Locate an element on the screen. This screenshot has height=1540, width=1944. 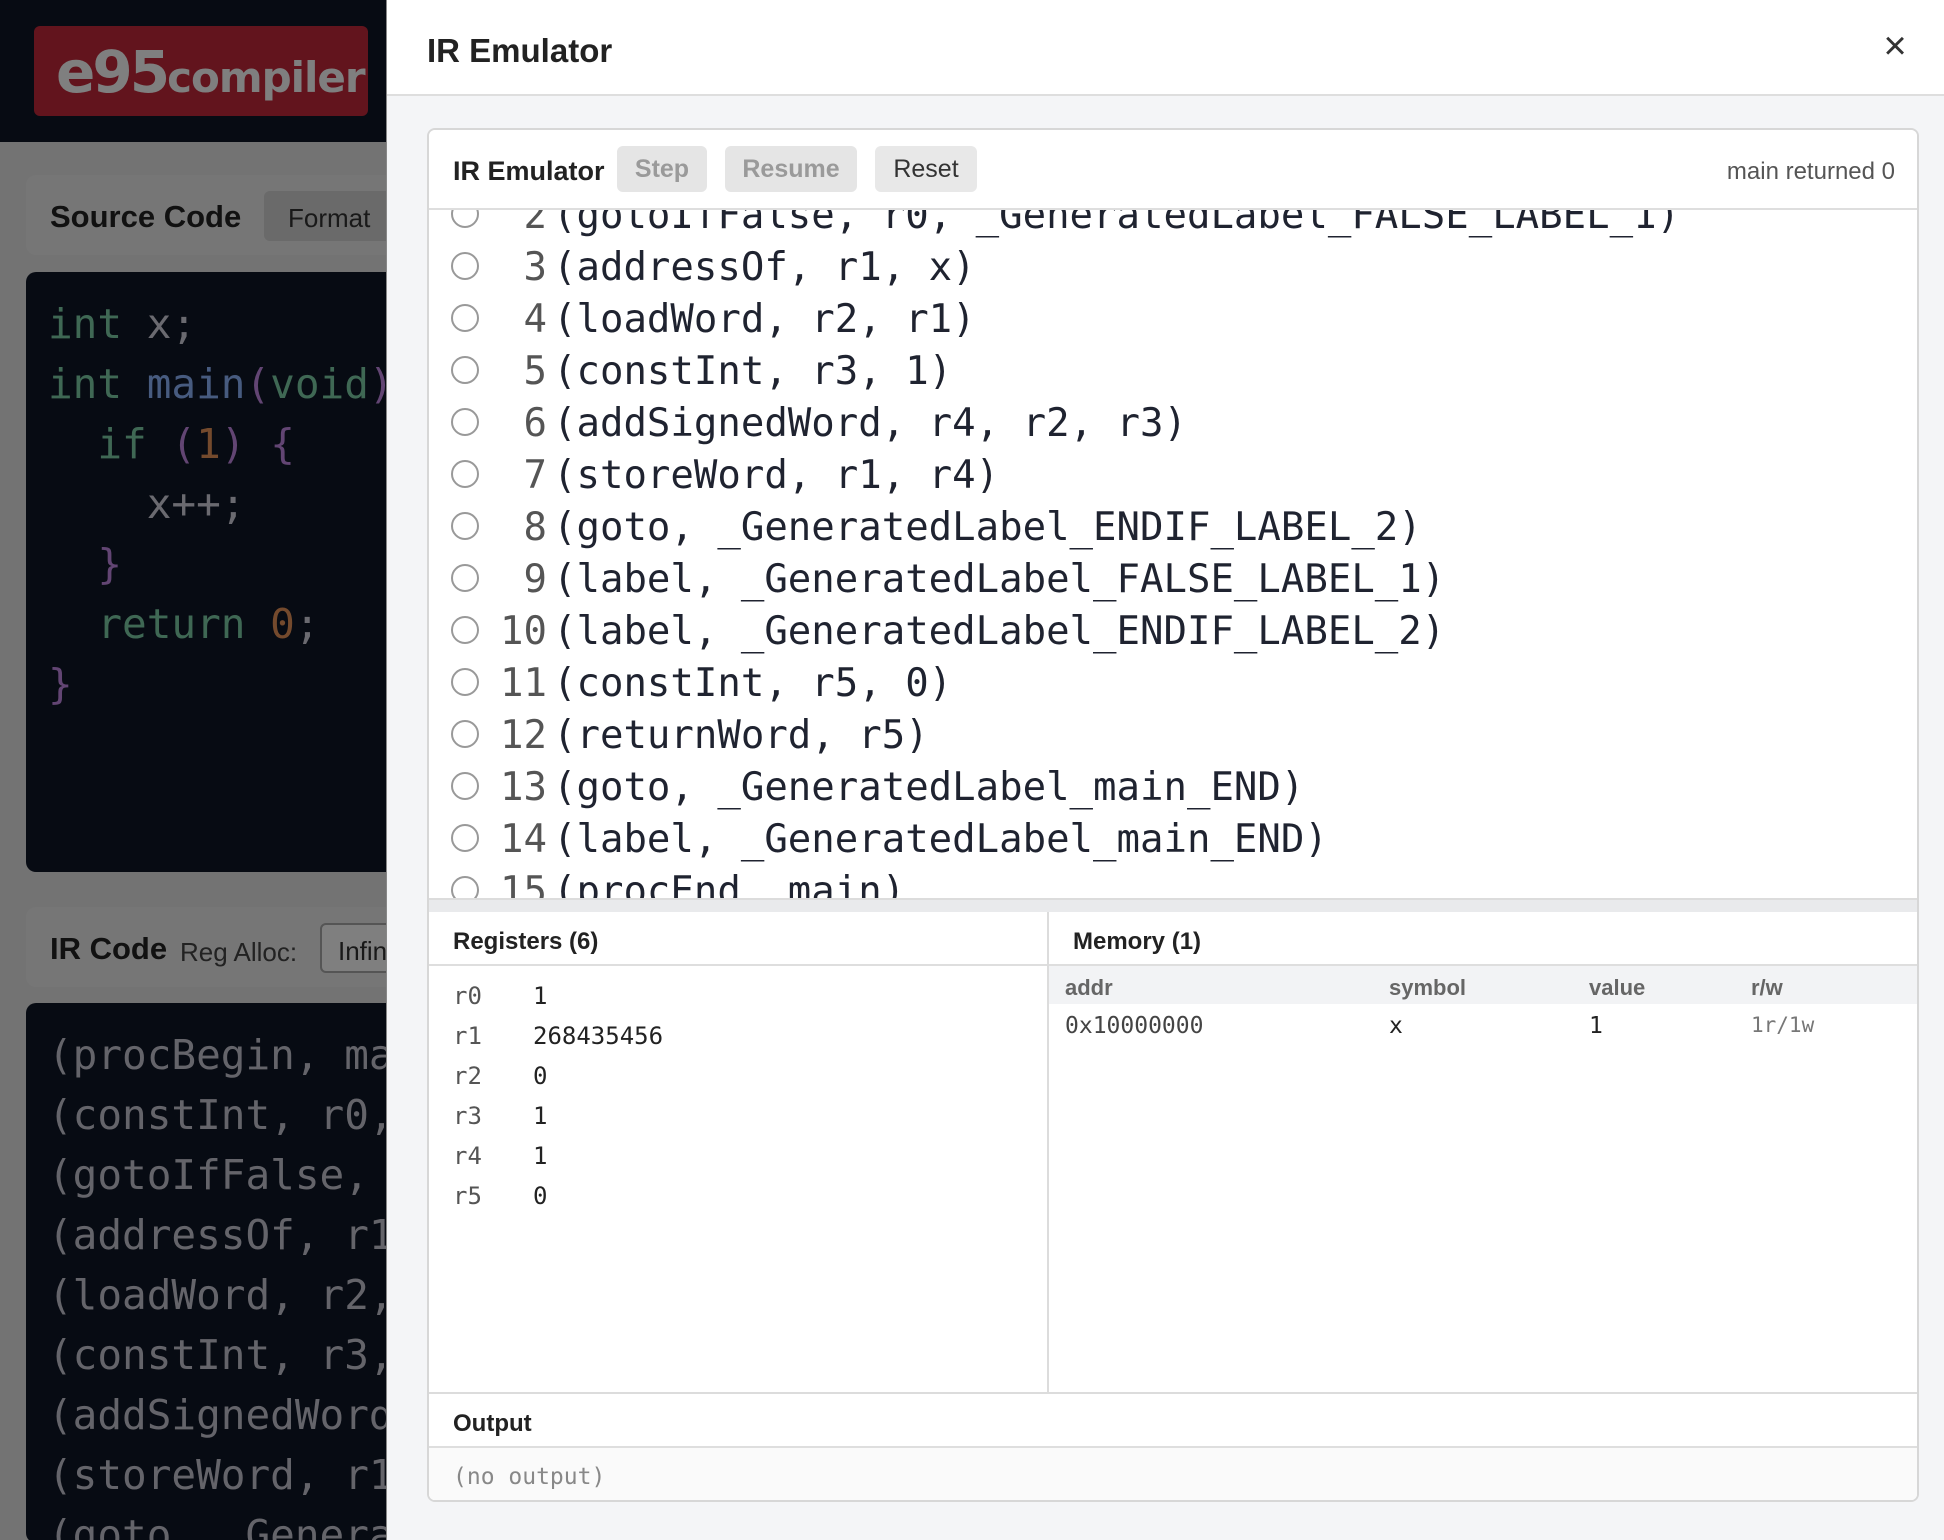
line-number: 10 is located at coordinates (523, 631).